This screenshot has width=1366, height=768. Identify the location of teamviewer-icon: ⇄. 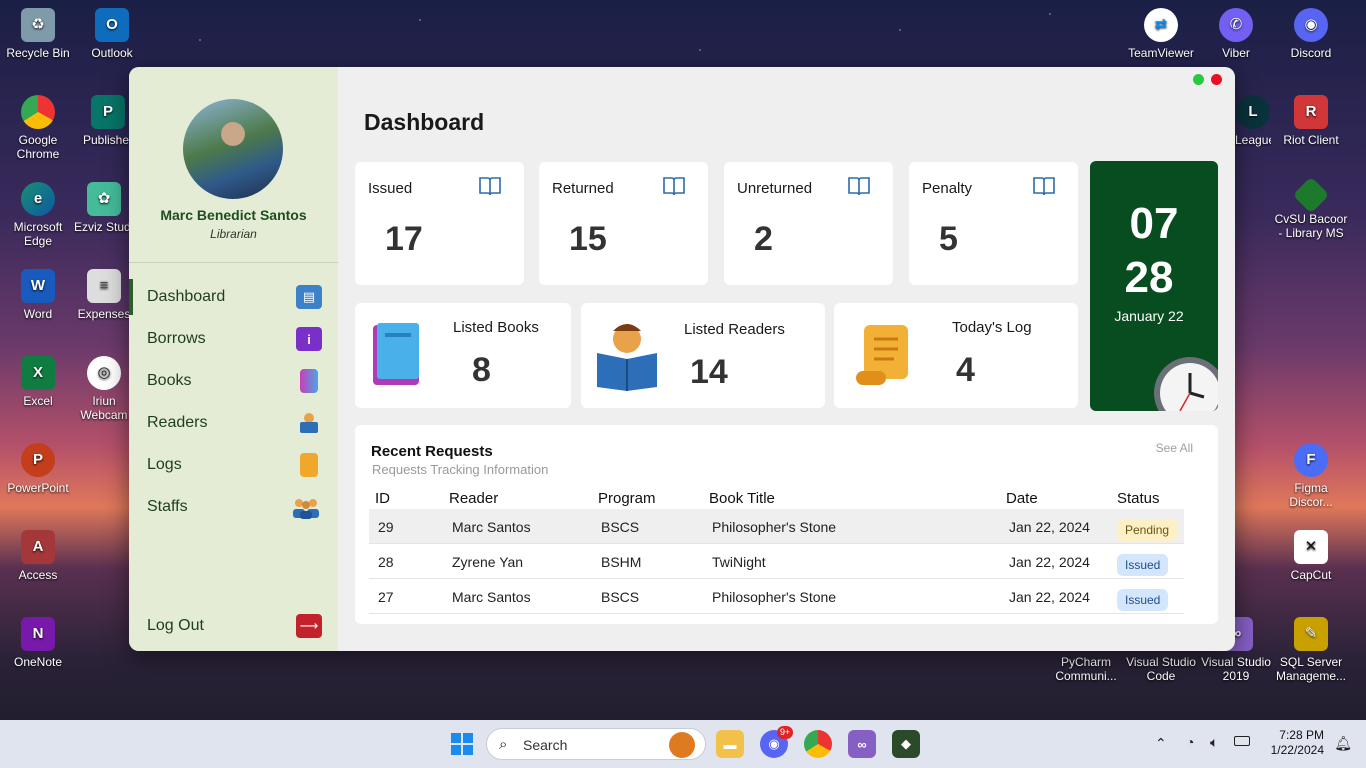
(1161, 25).